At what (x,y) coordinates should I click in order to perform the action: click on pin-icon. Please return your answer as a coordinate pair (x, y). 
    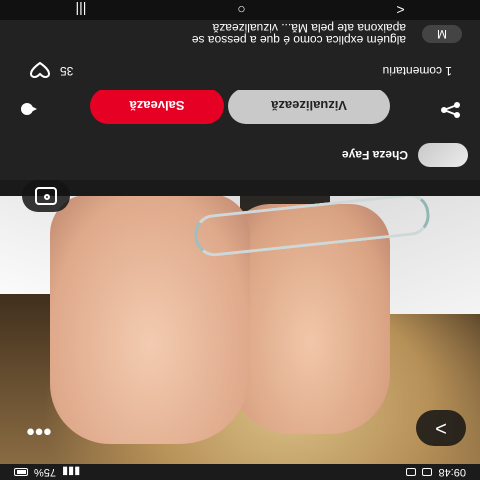
    Looking at the image, I should click on (29, 109).